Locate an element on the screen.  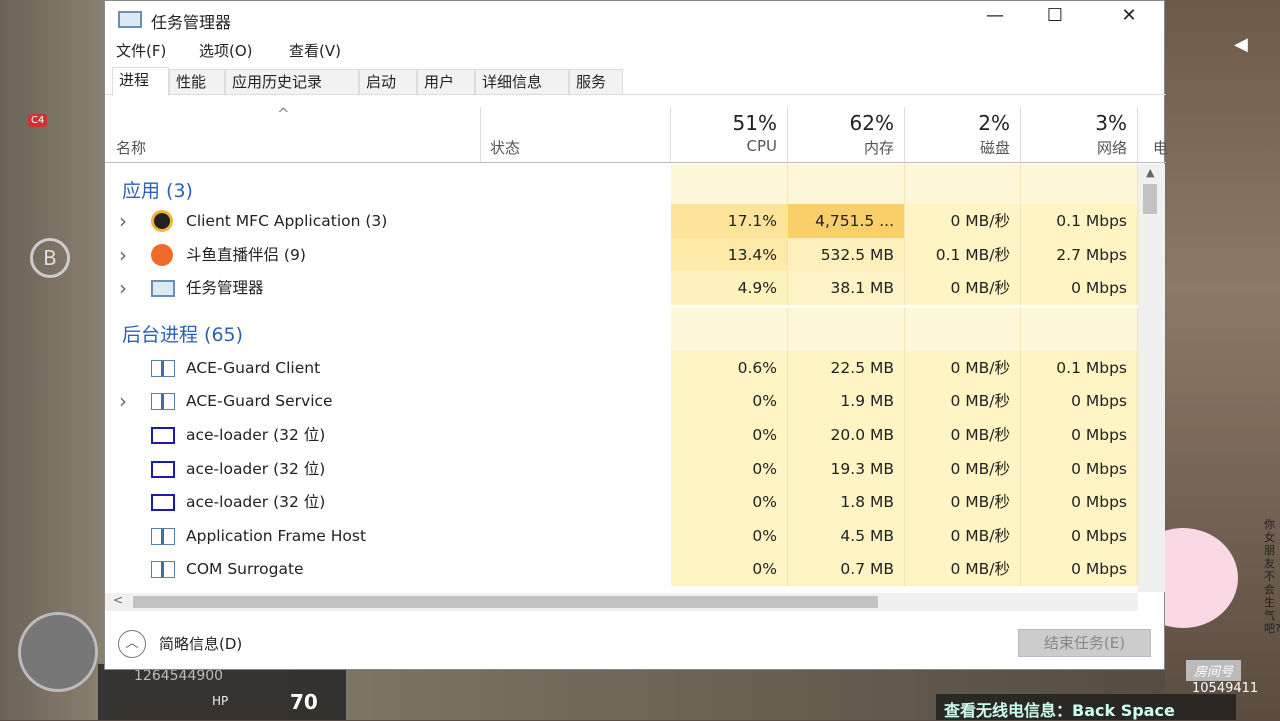
tab-1: 性能 is located at coordinates (197, 82).